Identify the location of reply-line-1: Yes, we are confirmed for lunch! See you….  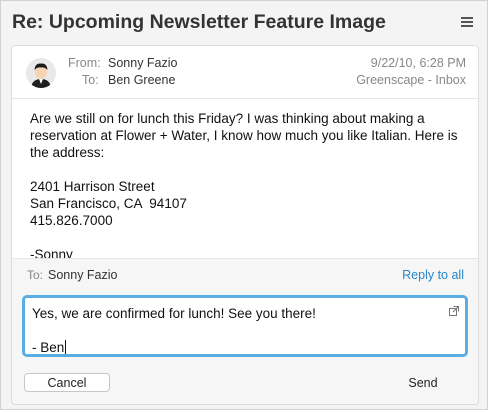
(174, 313).